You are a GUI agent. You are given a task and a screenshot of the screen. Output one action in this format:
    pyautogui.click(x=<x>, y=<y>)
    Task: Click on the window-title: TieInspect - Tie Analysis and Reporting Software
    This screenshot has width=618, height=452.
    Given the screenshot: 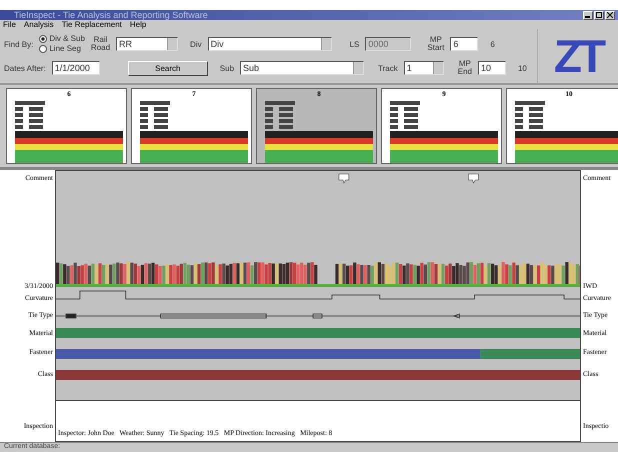 What is the action you would take?
    pyautogui.click(x=111, y=15)
    